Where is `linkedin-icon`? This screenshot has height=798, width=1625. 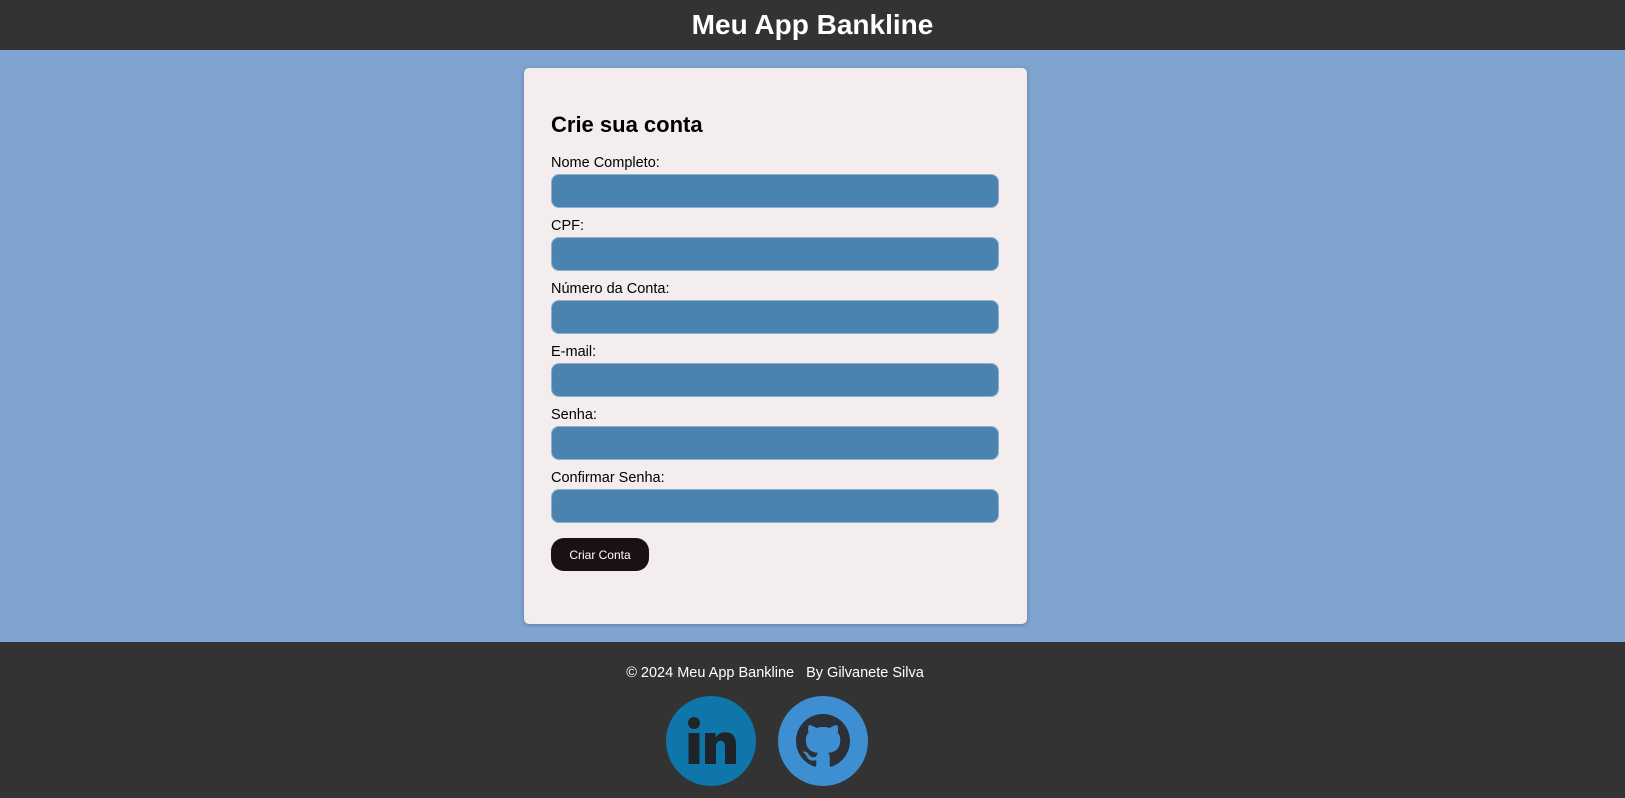
linkedin-icon is located at coordinates (712, 740).